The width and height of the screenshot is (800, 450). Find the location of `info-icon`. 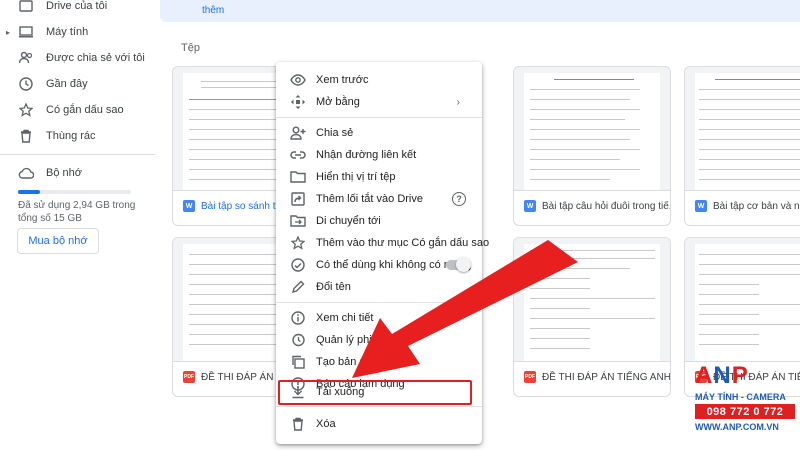

info-icon is located at coordinates (298, 318).